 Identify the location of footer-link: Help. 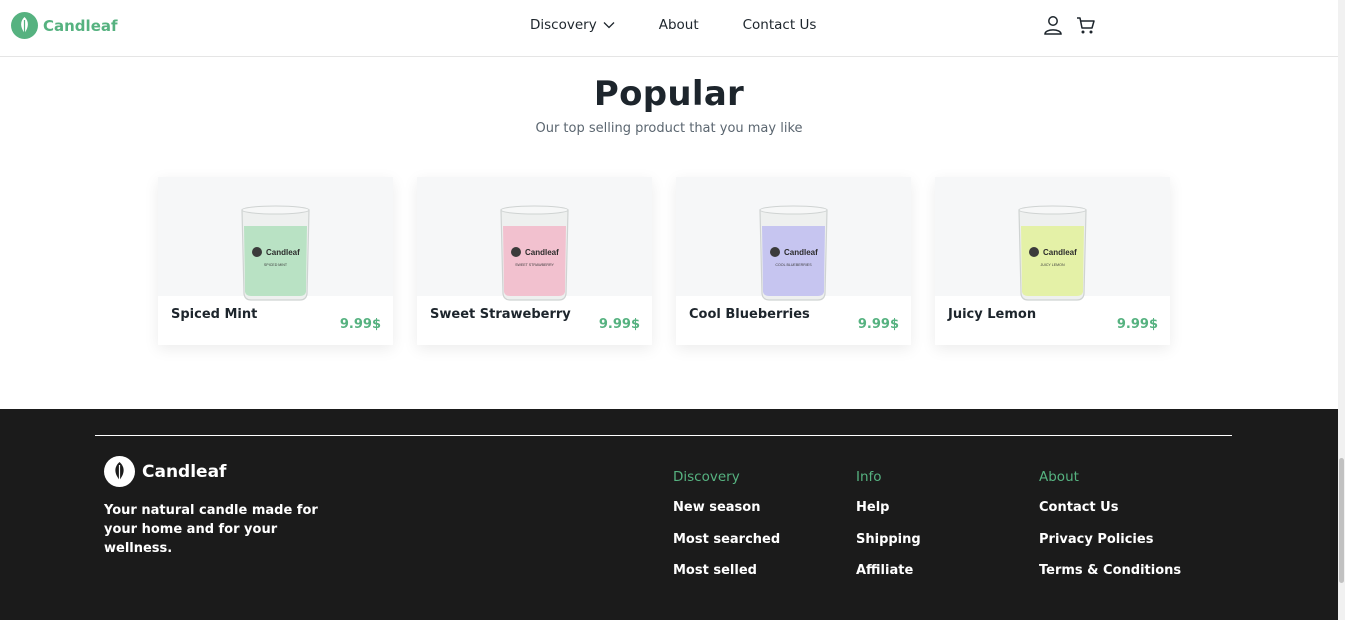
(888, 516).